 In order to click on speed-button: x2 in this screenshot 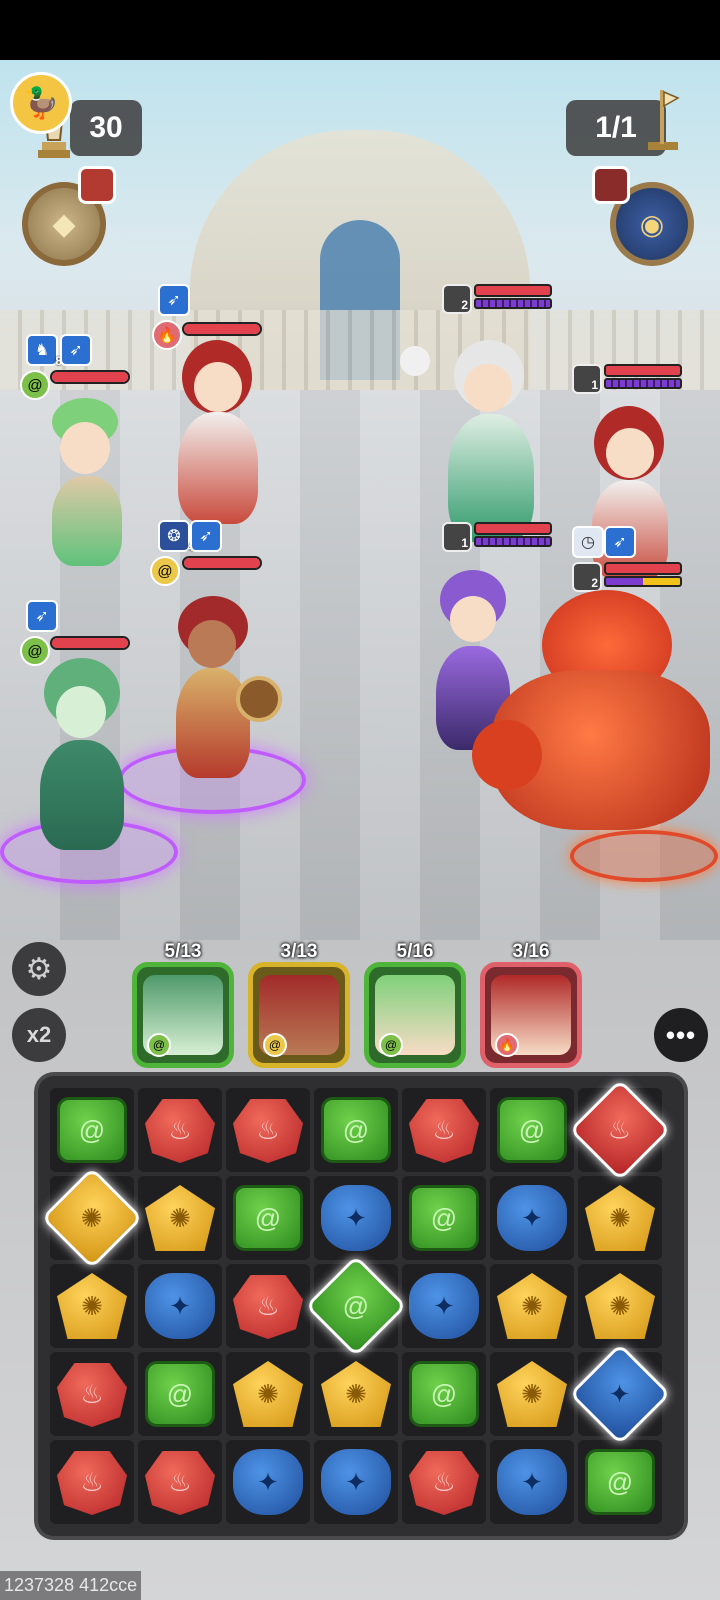, I will do `click(39, 1035)`.